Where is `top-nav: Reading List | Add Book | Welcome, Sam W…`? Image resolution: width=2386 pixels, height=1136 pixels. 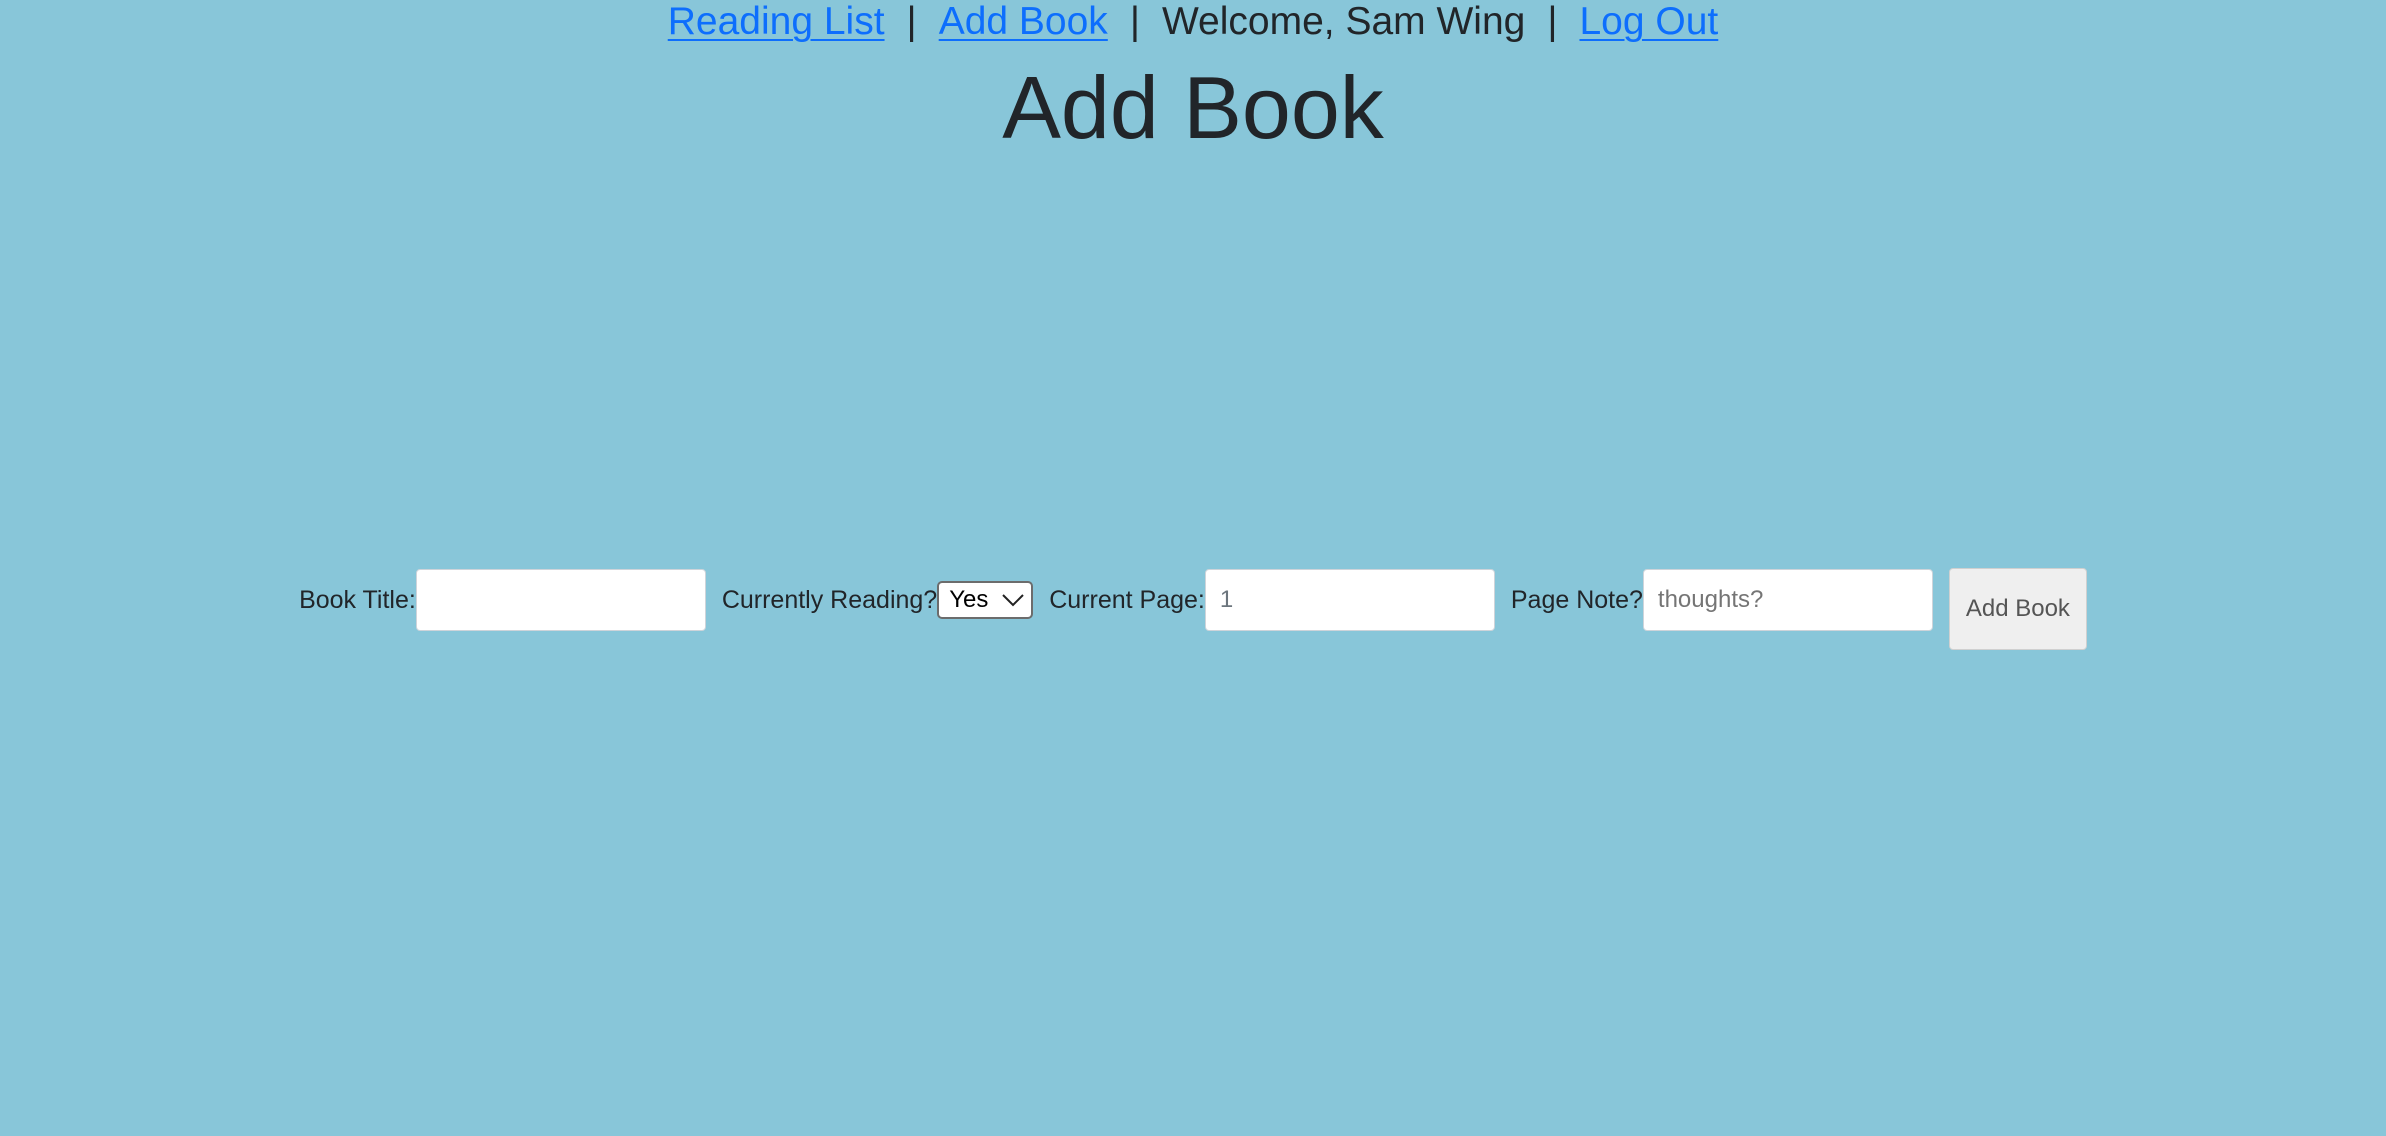 top-nav: Reading List | Add Book | Welcome, Sam W… is located at coordinates (1193, 22).